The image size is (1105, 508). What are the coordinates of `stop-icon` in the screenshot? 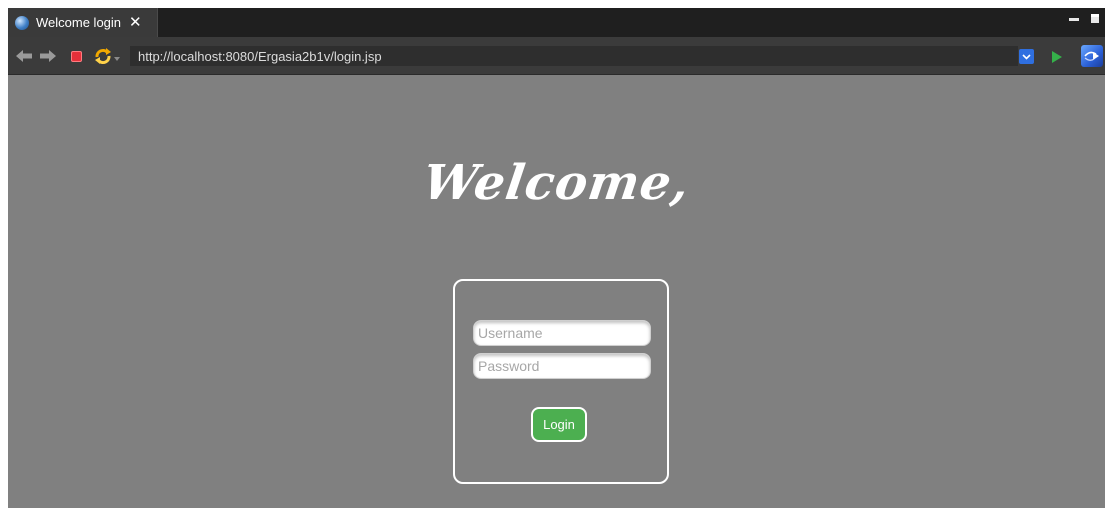 It's located at (76, 56).